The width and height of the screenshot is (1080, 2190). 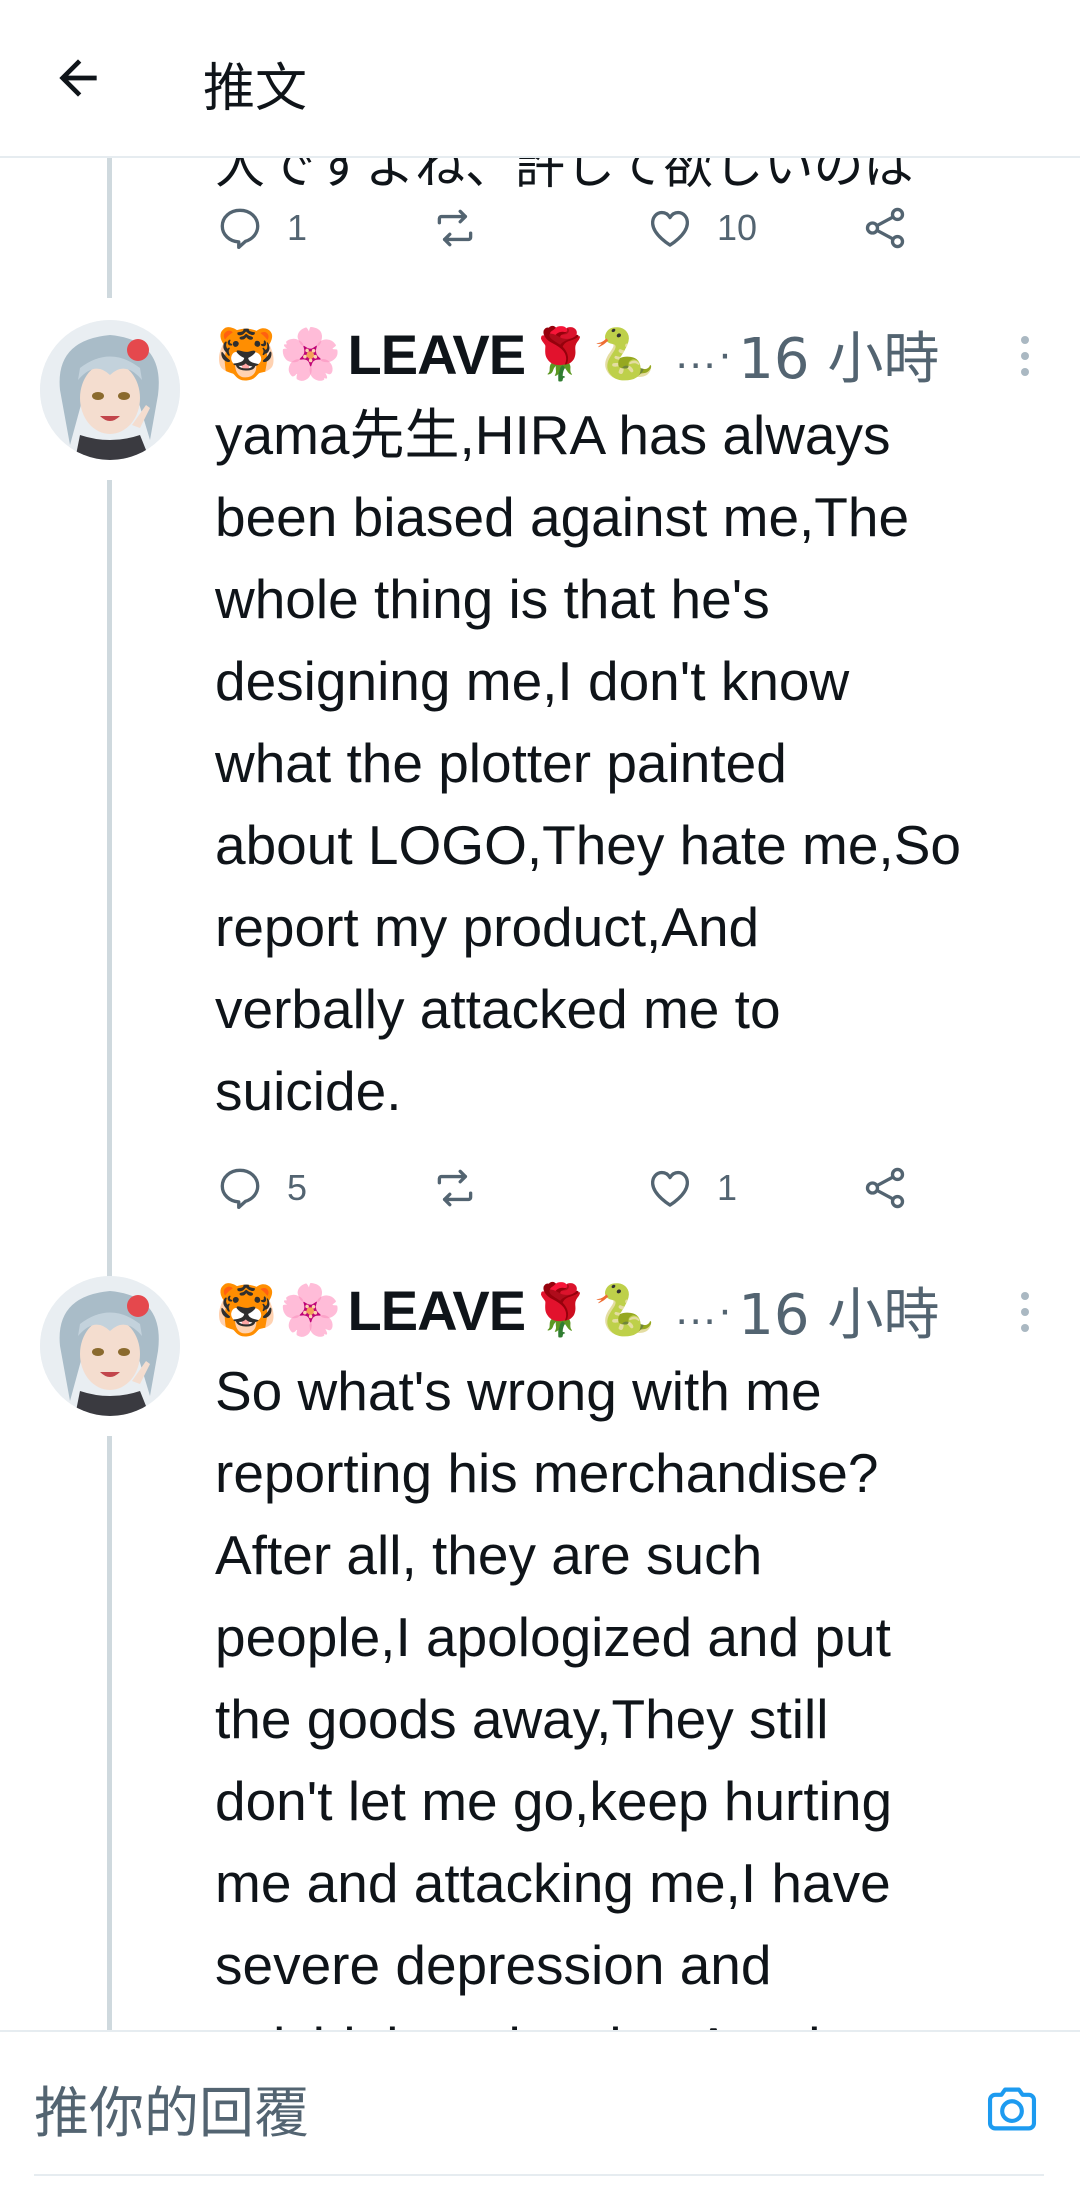 What do you see at coordinates (691, 1188) in the screenshot?
I see `like-button: 1` at bounding box center [691, 1188].